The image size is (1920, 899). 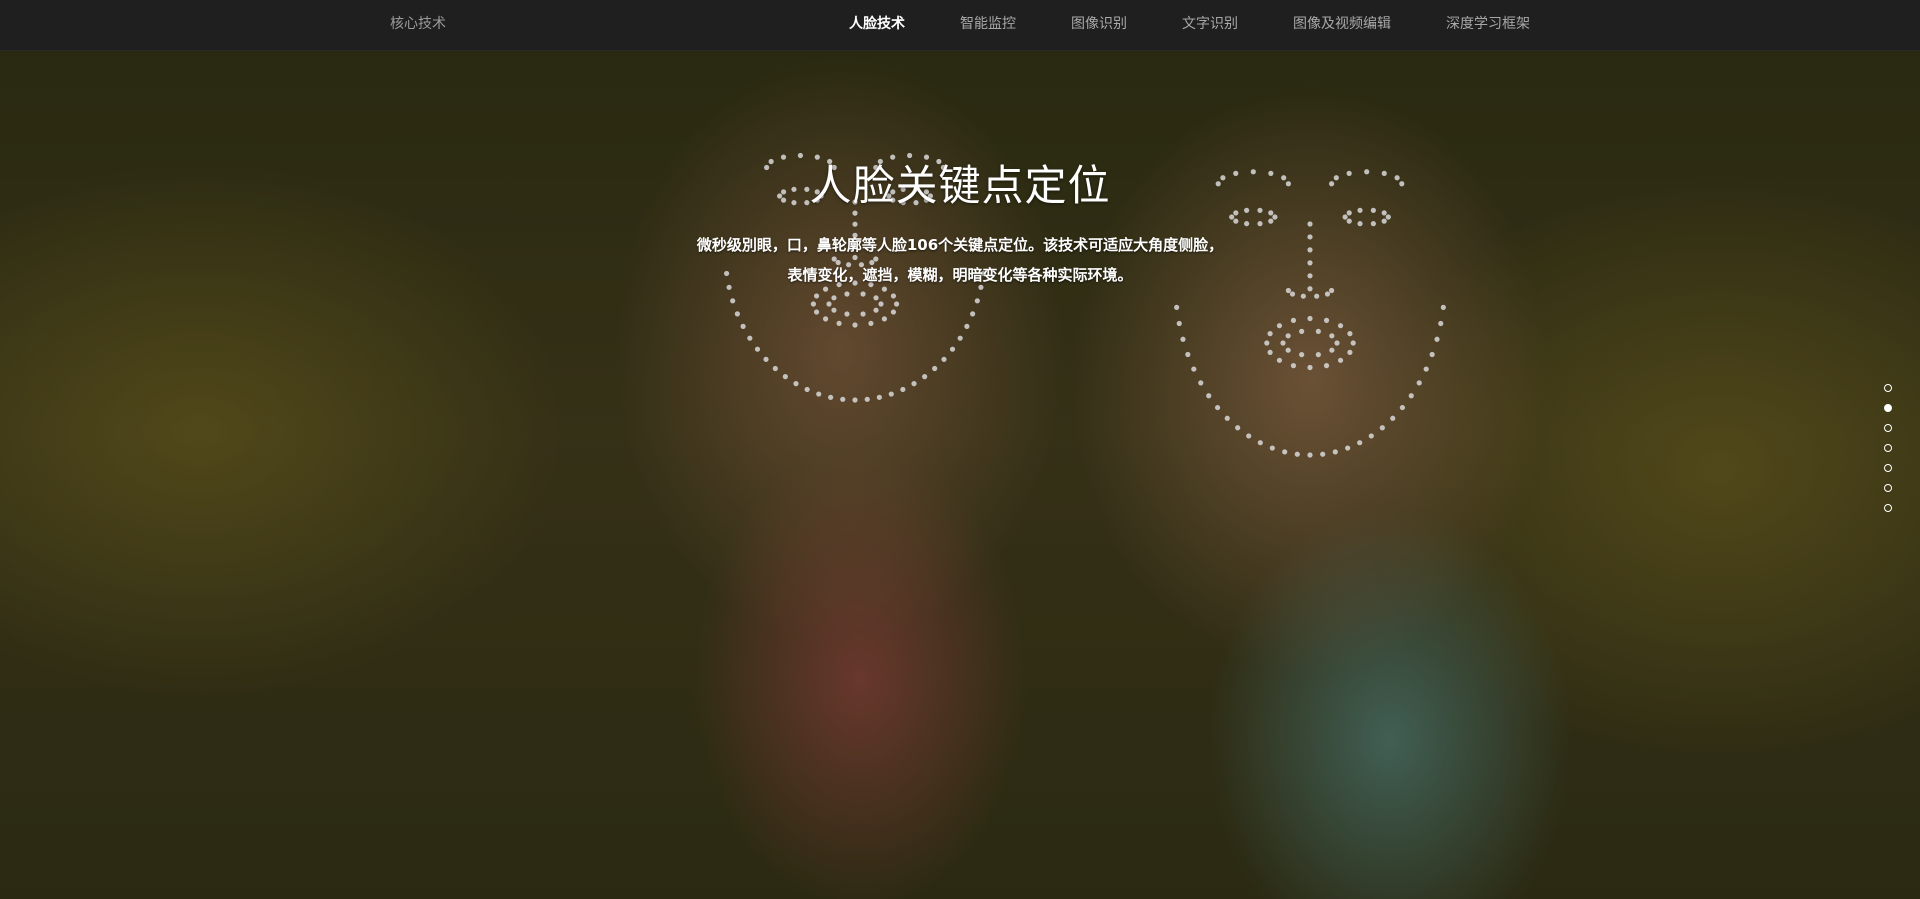 What do you see at coordinates (960, 185) in the screenshot?
I see `hero-title: 人脸关键点定位` at bounding box center [960, 185].